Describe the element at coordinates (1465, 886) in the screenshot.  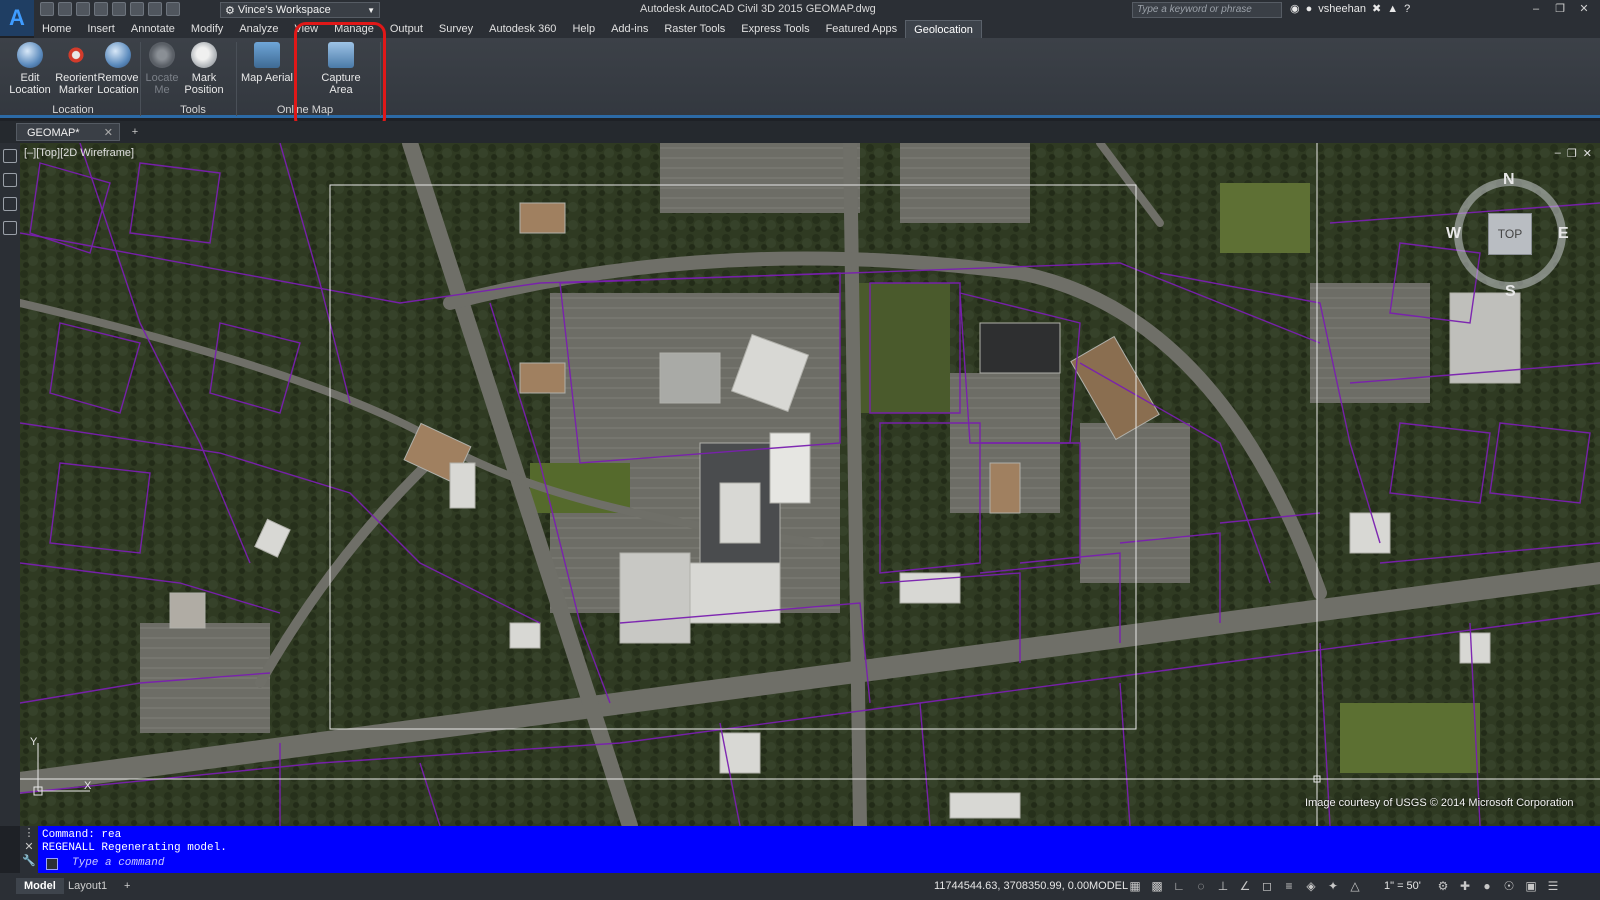
I see `annotation-monitor-icon: ✚` at that location.